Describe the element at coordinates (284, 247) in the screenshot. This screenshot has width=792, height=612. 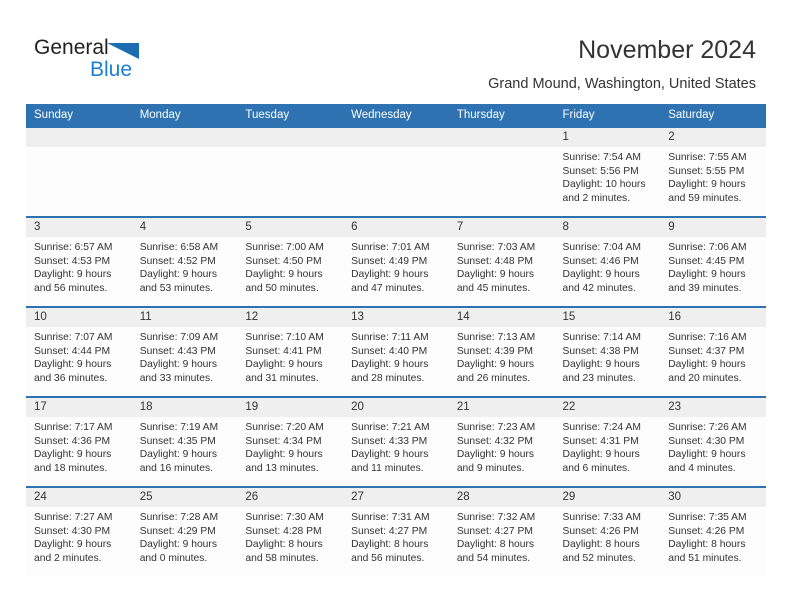
I see `day-detail-line: Sunrise: 7:00 AM` at that location.